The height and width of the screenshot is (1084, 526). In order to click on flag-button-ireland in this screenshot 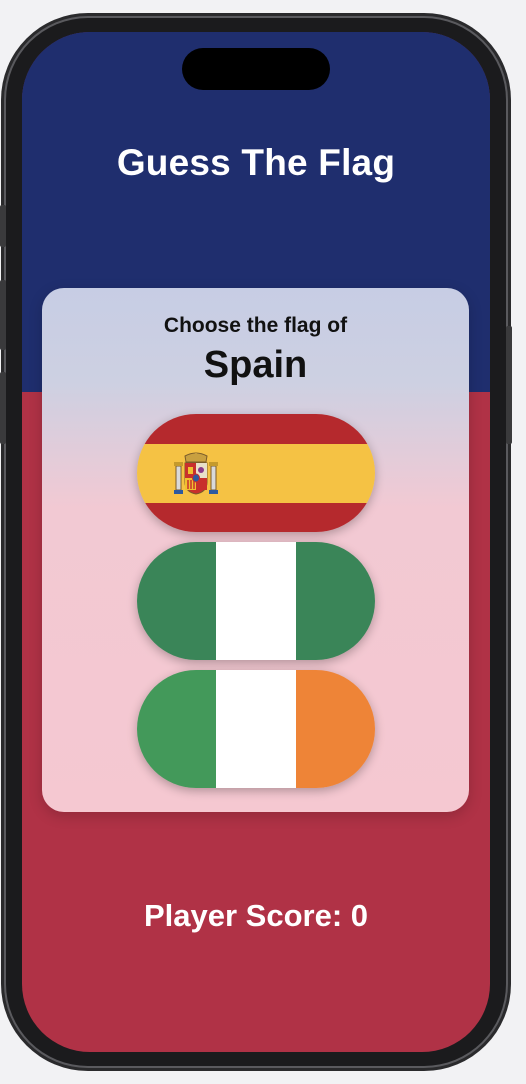, I will do `click(256, 729)`.